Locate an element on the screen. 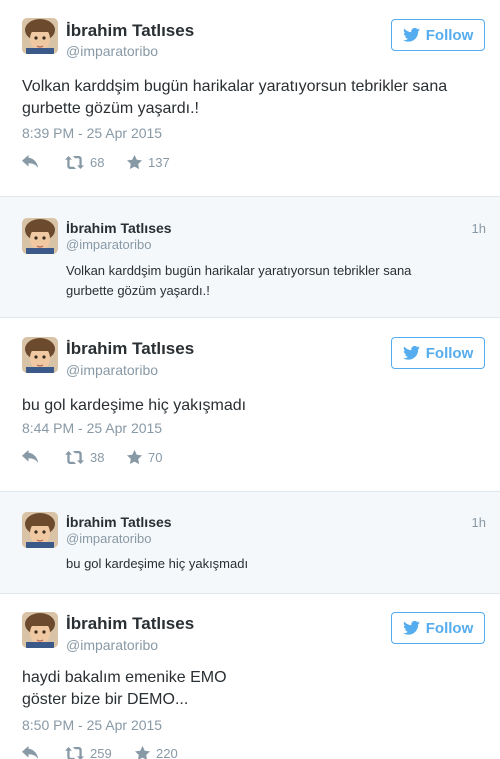 The width and height of the screenshot is (500, 759). tweet-actions: 38 70 is located at coordinates (92, 457).